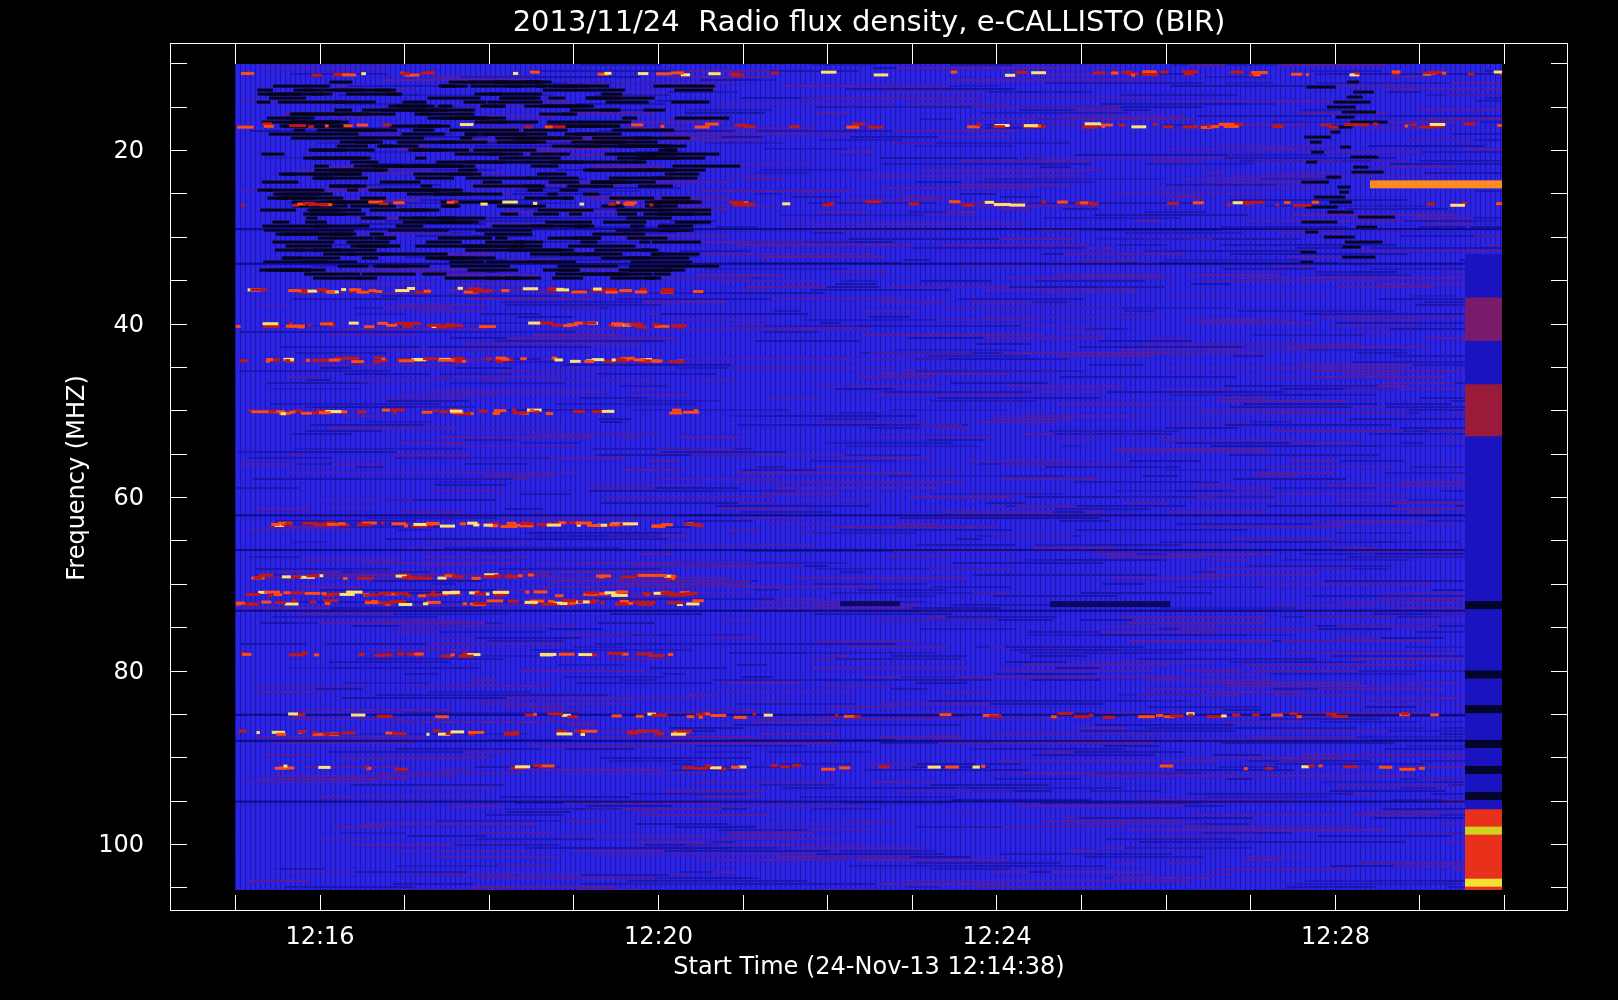 Image resolution: width=1618 pixels, height=1000 pixels. I want to click on tick-label: 100, so click(121, 844).